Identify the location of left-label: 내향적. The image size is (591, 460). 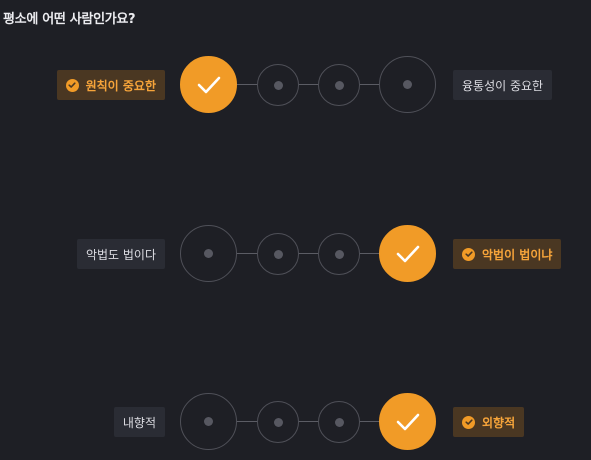
(139, 422).